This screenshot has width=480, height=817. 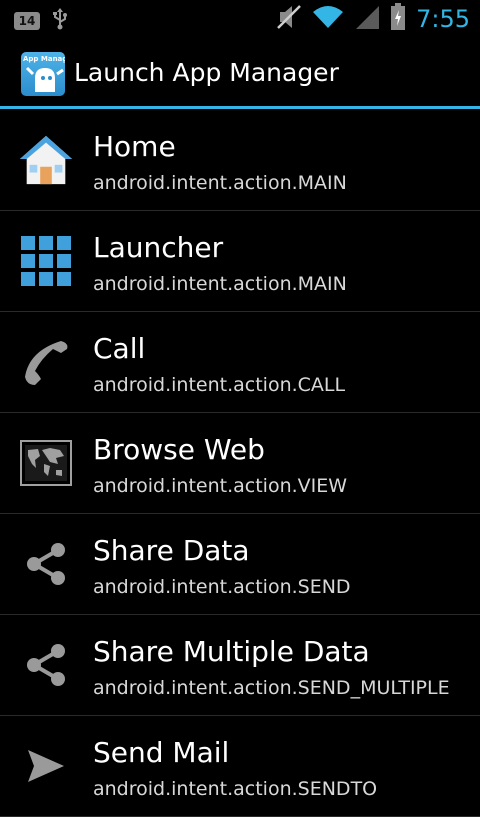 What do you see at coordinates (443, 19) in the screenshot?
I see `status-clock: 7:55` at bounding box center [443, 19].